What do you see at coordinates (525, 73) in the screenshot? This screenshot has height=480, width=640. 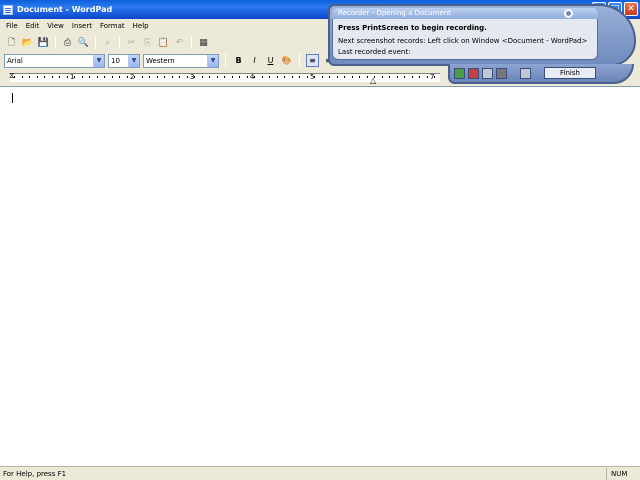 I see `undo-icon` at bounding box center [525, 73].